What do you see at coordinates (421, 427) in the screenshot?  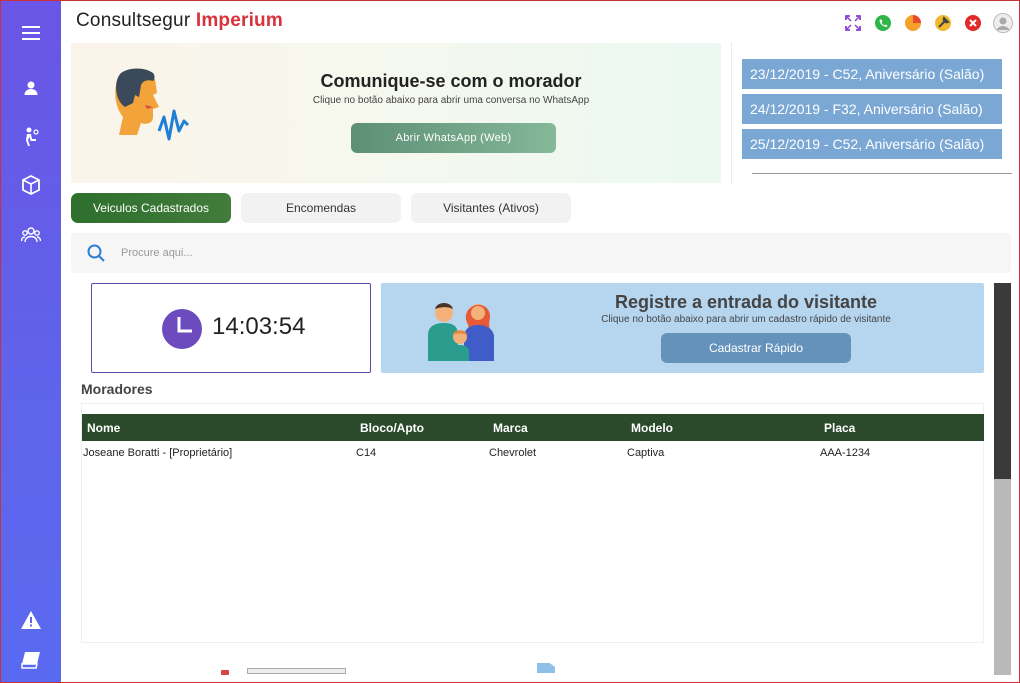 I see `column-header: Bloco/Apto` at bounding box center [421, 427].